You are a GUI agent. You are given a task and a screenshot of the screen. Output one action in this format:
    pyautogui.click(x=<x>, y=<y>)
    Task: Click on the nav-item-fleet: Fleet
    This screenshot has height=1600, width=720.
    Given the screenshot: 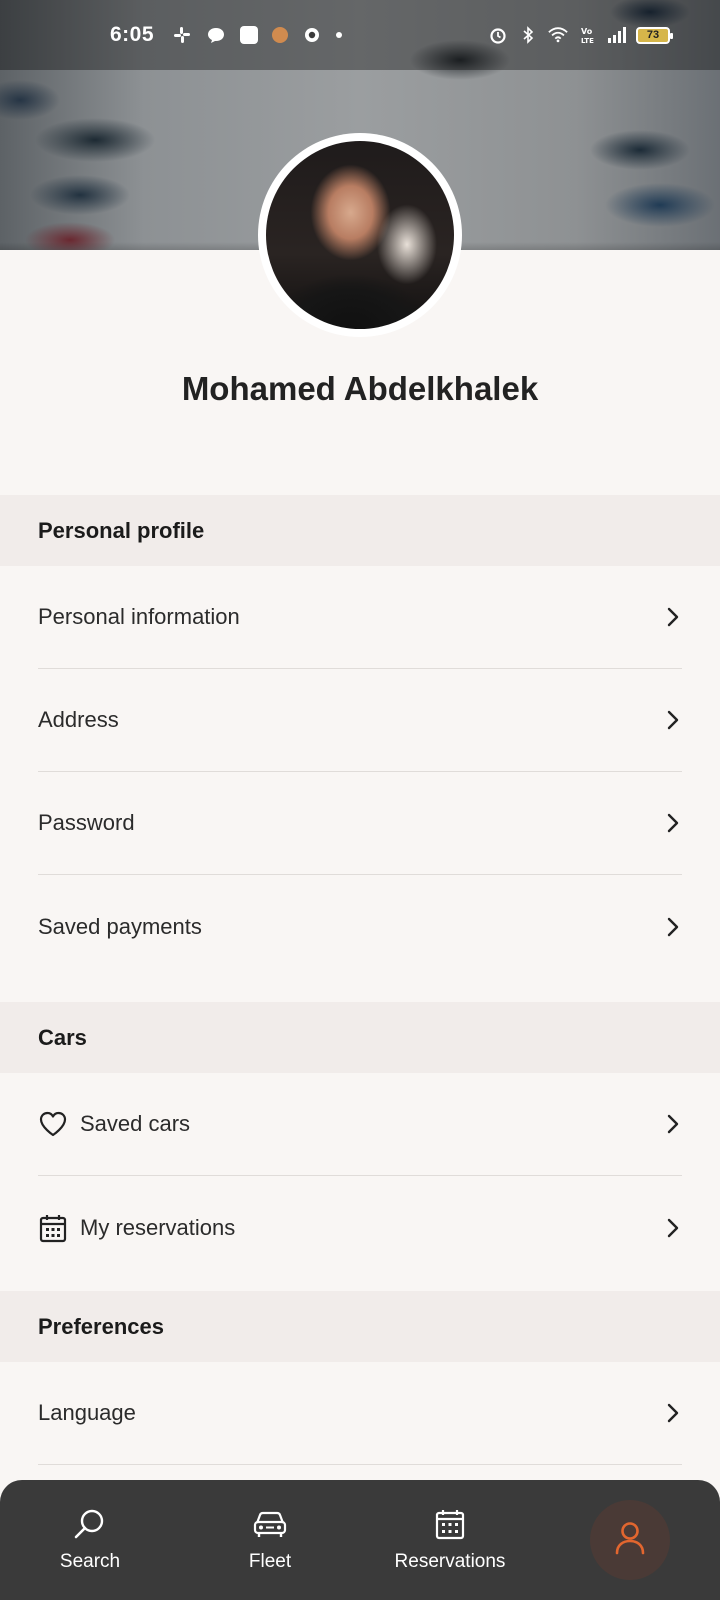 What is the action you would take?
    pyautogui.click(x=270, y=1540)
    